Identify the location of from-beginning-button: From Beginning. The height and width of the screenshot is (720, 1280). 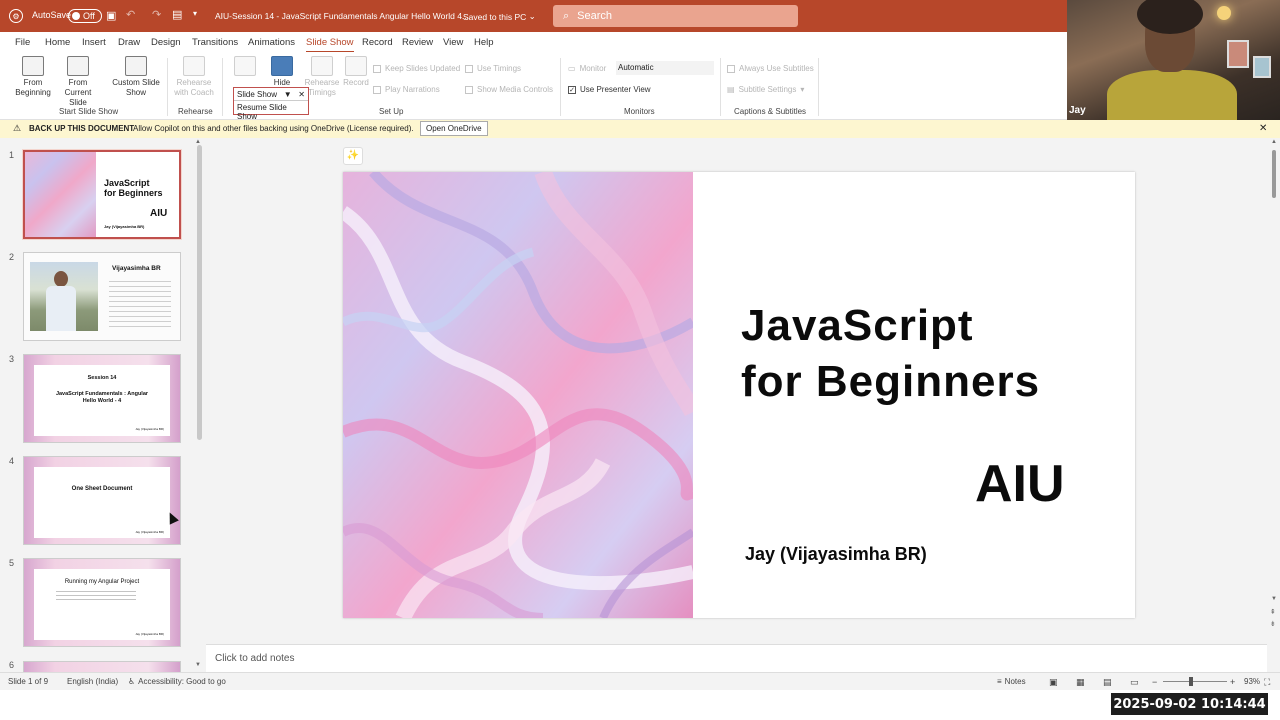
(33, 77).